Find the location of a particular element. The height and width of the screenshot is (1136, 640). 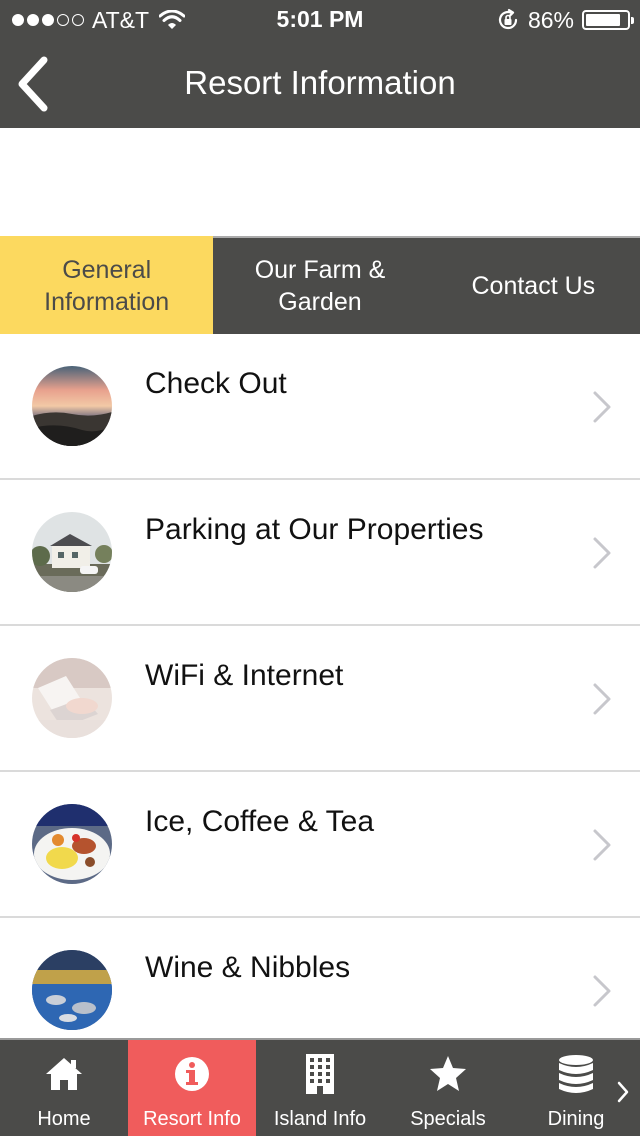

tabbar-label: Island Info is located at coordinates (320, 1119).